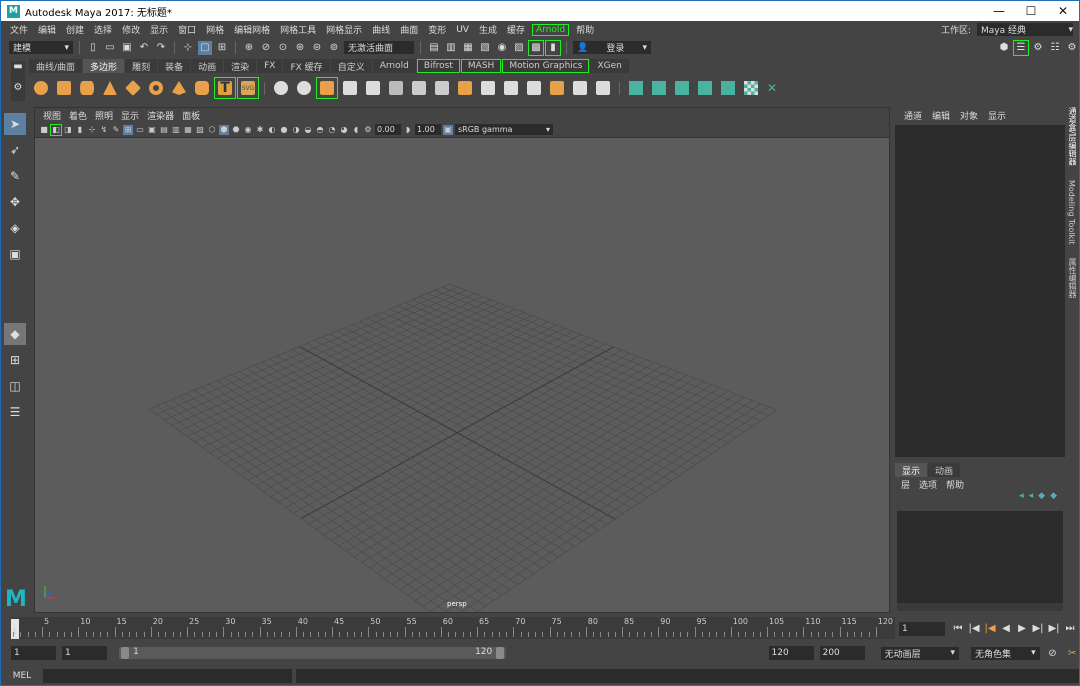 The width and height of the screenshot is (1080, 686). I want to click on quad-draw-icon, so click(603, 88).